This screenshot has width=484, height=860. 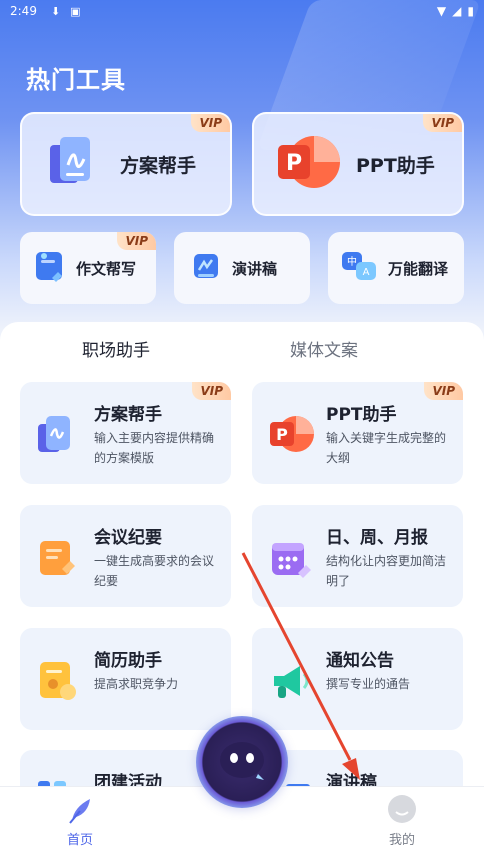 I want to click on speech-icon, so click(x=206, y=268).